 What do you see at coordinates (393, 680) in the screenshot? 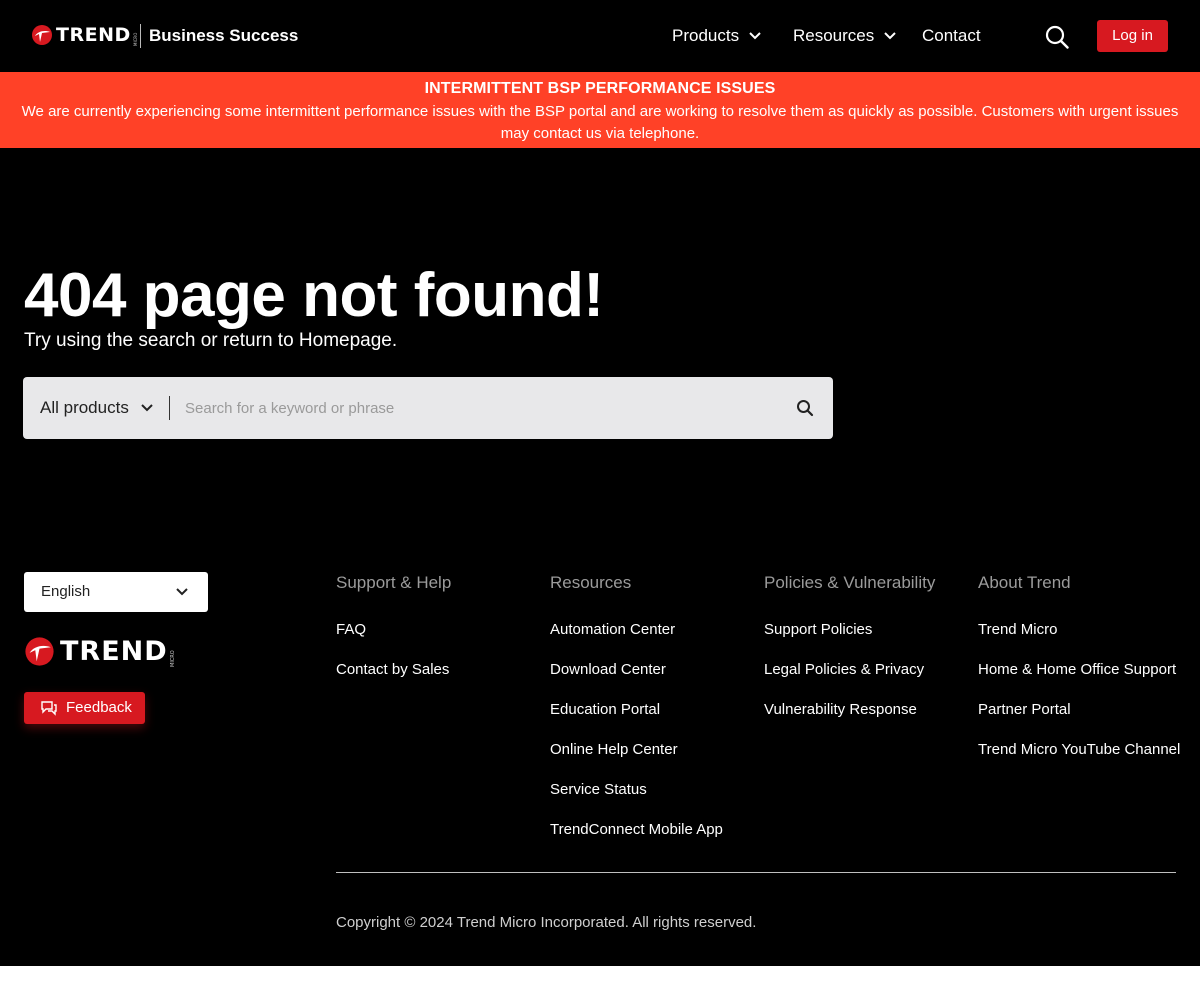
I see `footer-link-contact-sales: Contact by Sales` at bounding box center [393, 680].